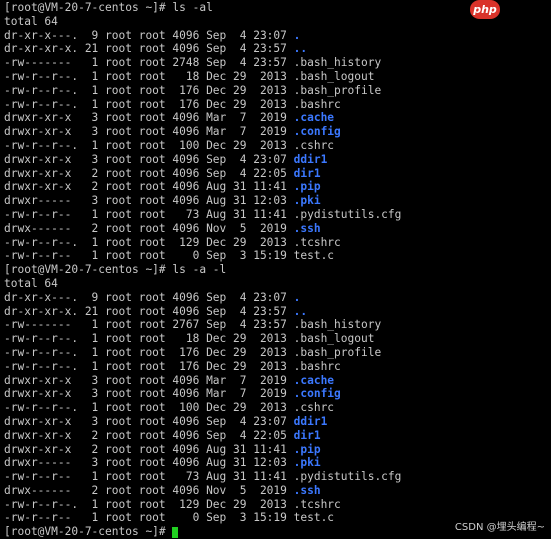 The width and height of the screenshot is (551, 539). Describe the element at coordinates (314, 408) in the screenshot. I see `file-name: .cshrc` at that location.